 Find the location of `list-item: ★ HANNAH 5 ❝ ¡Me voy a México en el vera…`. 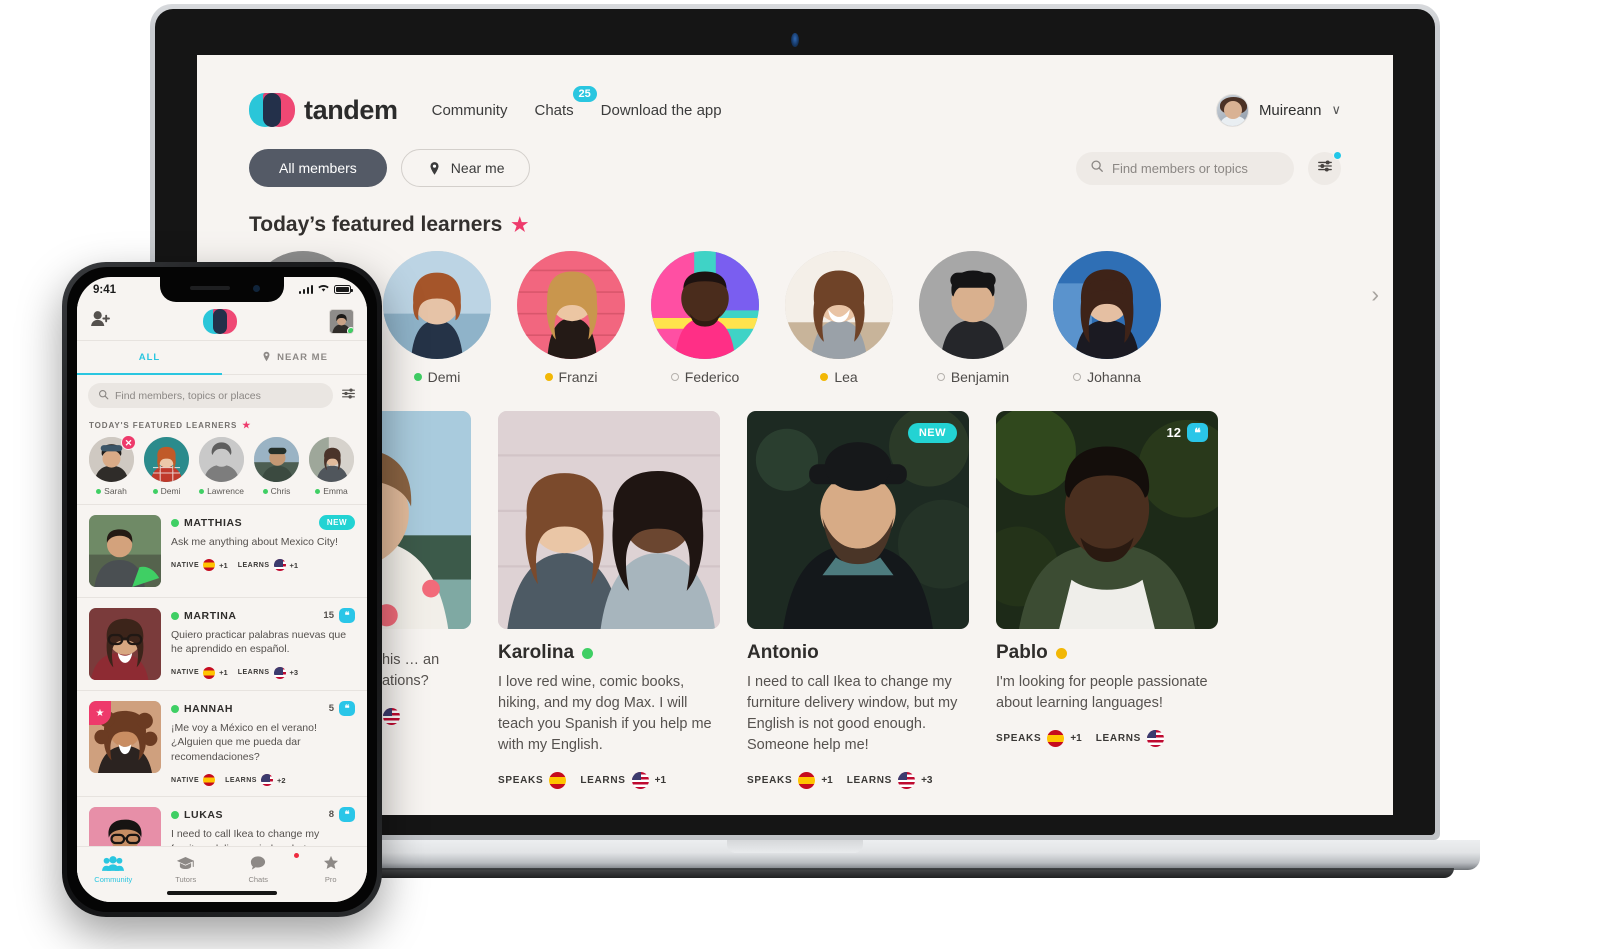

list-item: ★ HANNAH 5 ❝ ¡Me voy a México en el vera… is located at coordinates (222, 743).